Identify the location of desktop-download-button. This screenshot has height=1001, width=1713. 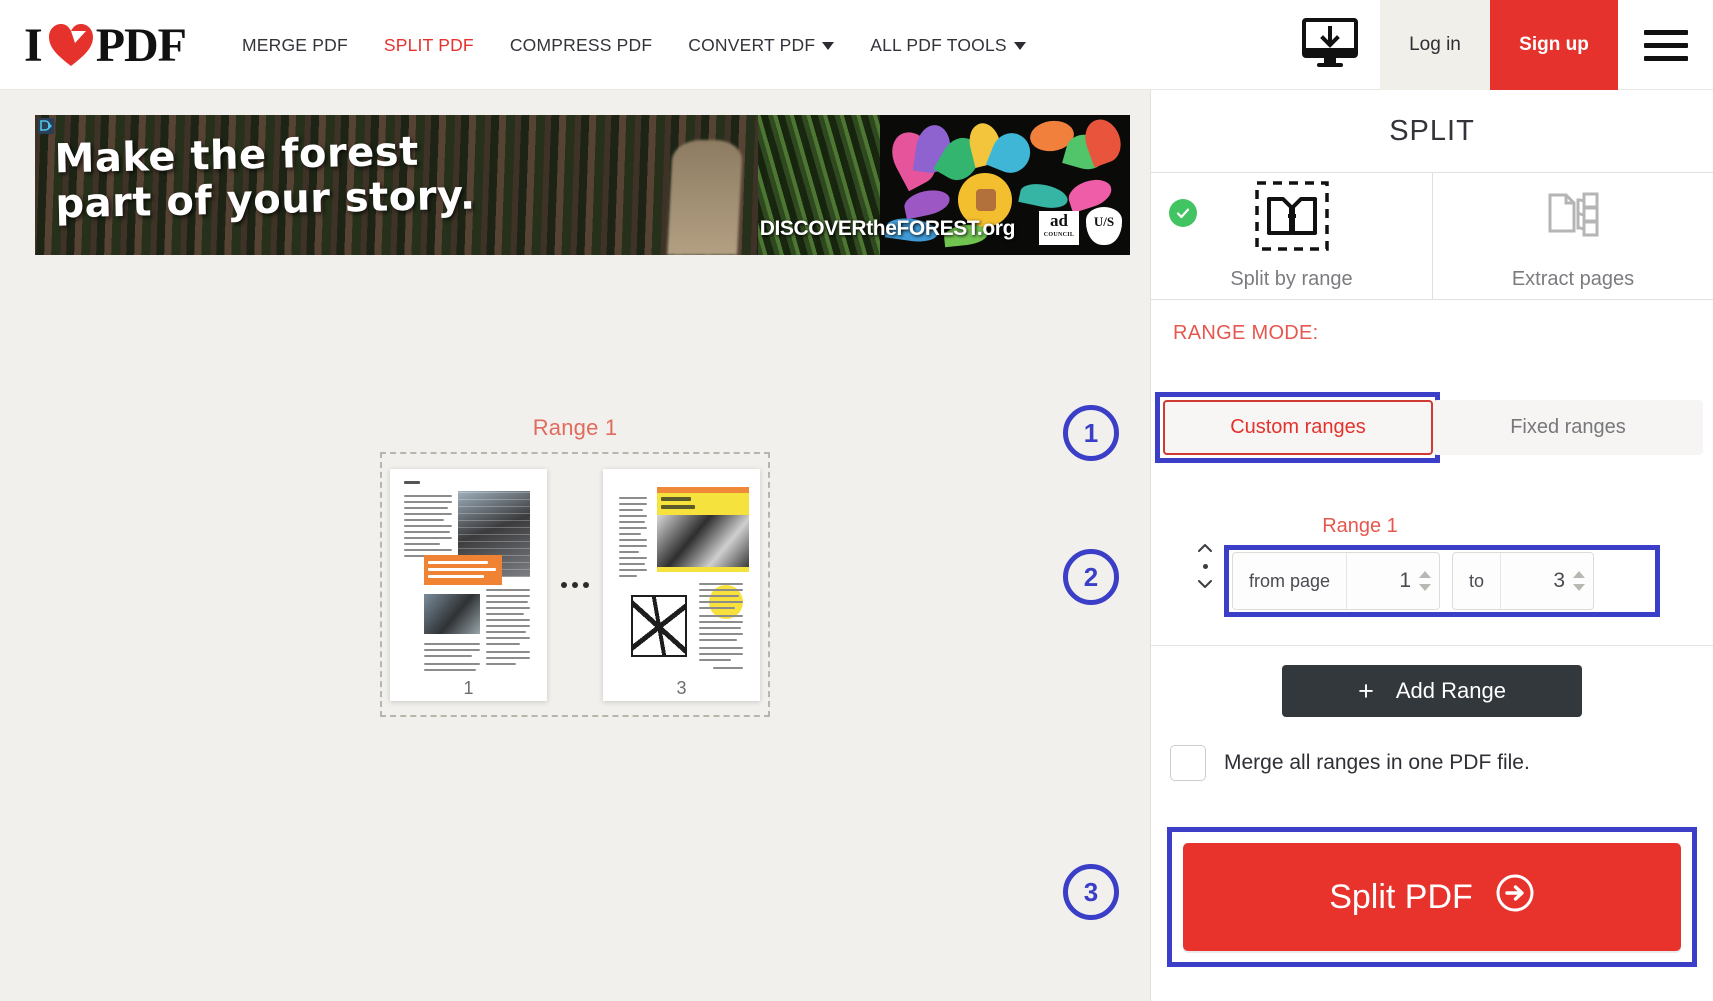
(1330, 45).